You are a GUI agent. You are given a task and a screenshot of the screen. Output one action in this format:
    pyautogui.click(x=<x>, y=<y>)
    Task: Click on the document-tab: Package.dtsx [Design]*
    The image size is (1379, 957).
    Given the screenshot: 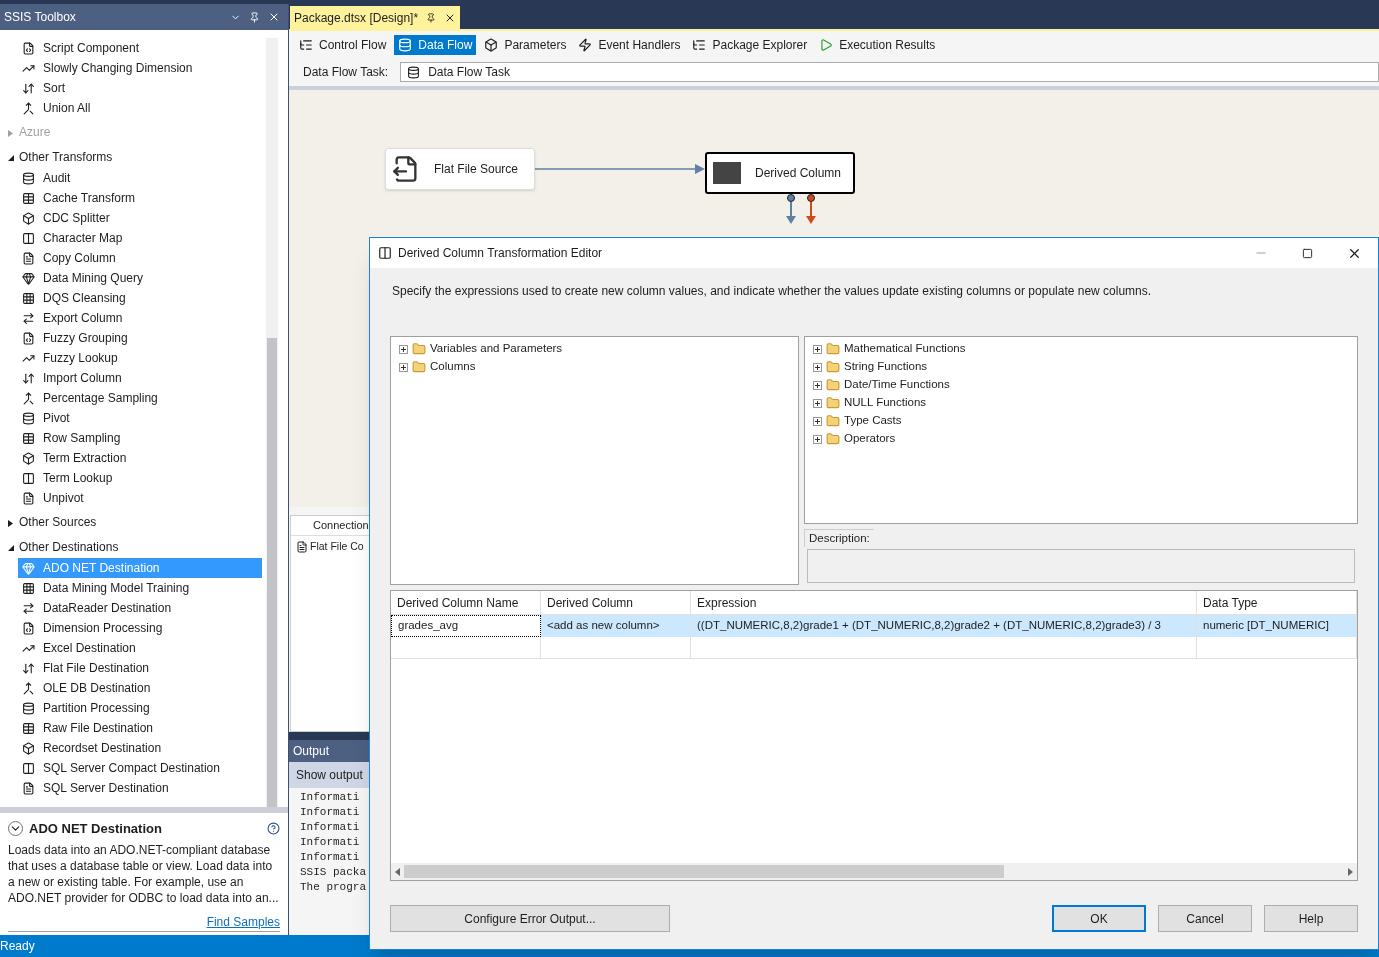 What is the action you would take?
    pyautogui.click(x=375, y=17)
    